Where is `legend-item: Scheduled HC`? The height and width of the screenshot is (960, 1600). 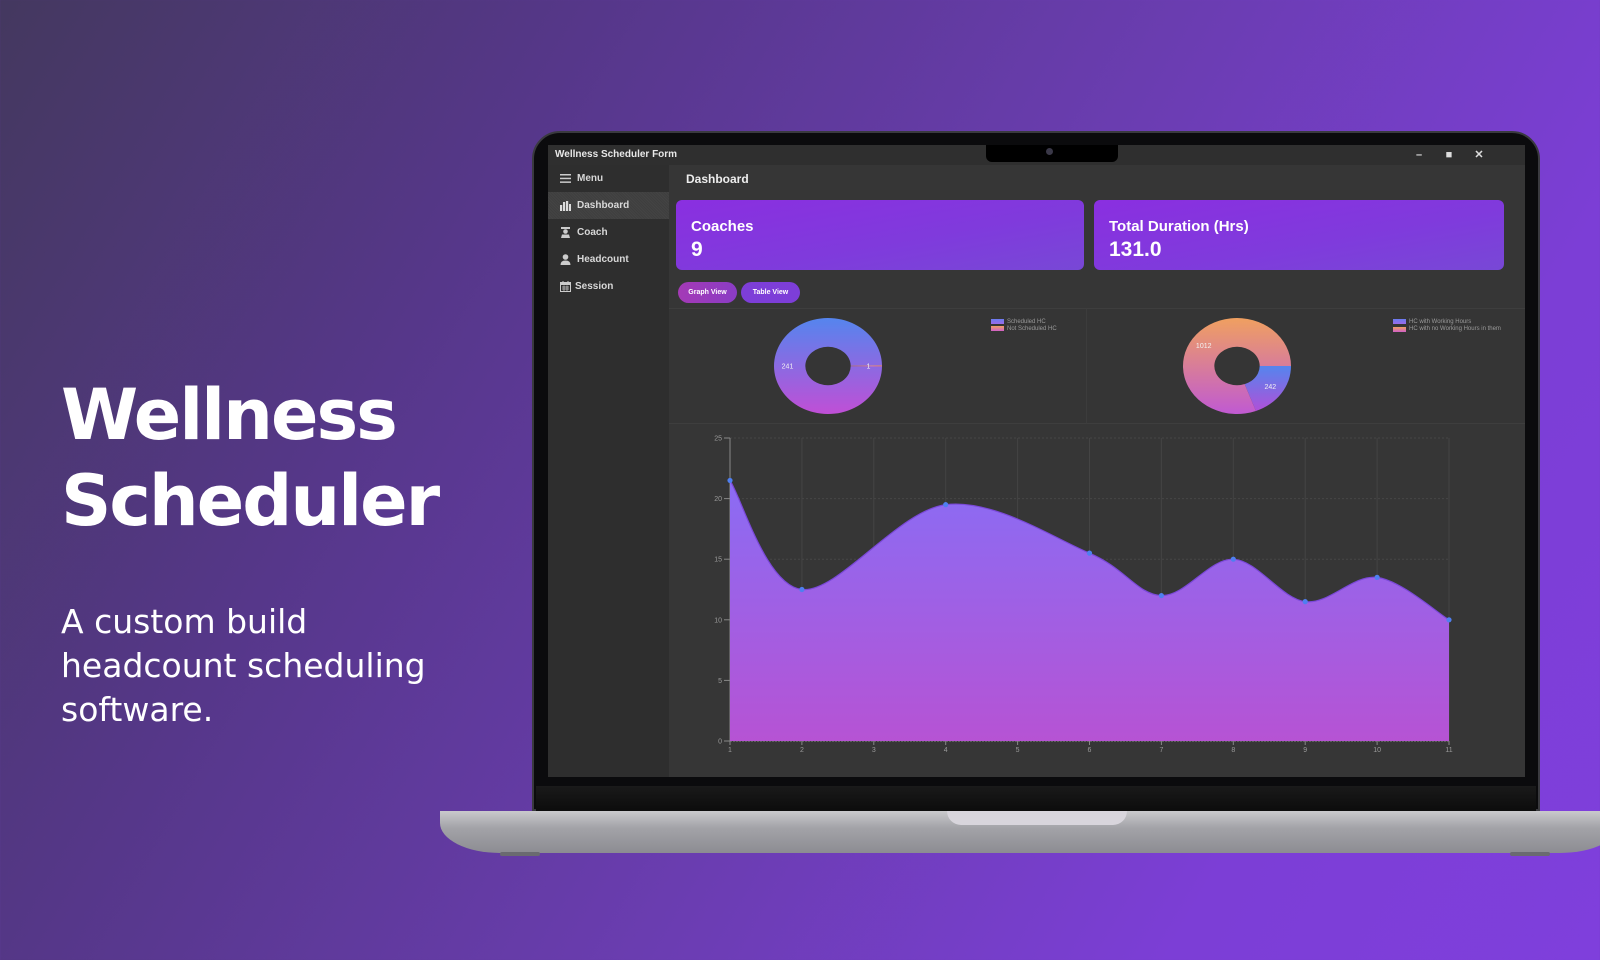 legend-item: Scheduled HC is located at coordinates (1024, 322).